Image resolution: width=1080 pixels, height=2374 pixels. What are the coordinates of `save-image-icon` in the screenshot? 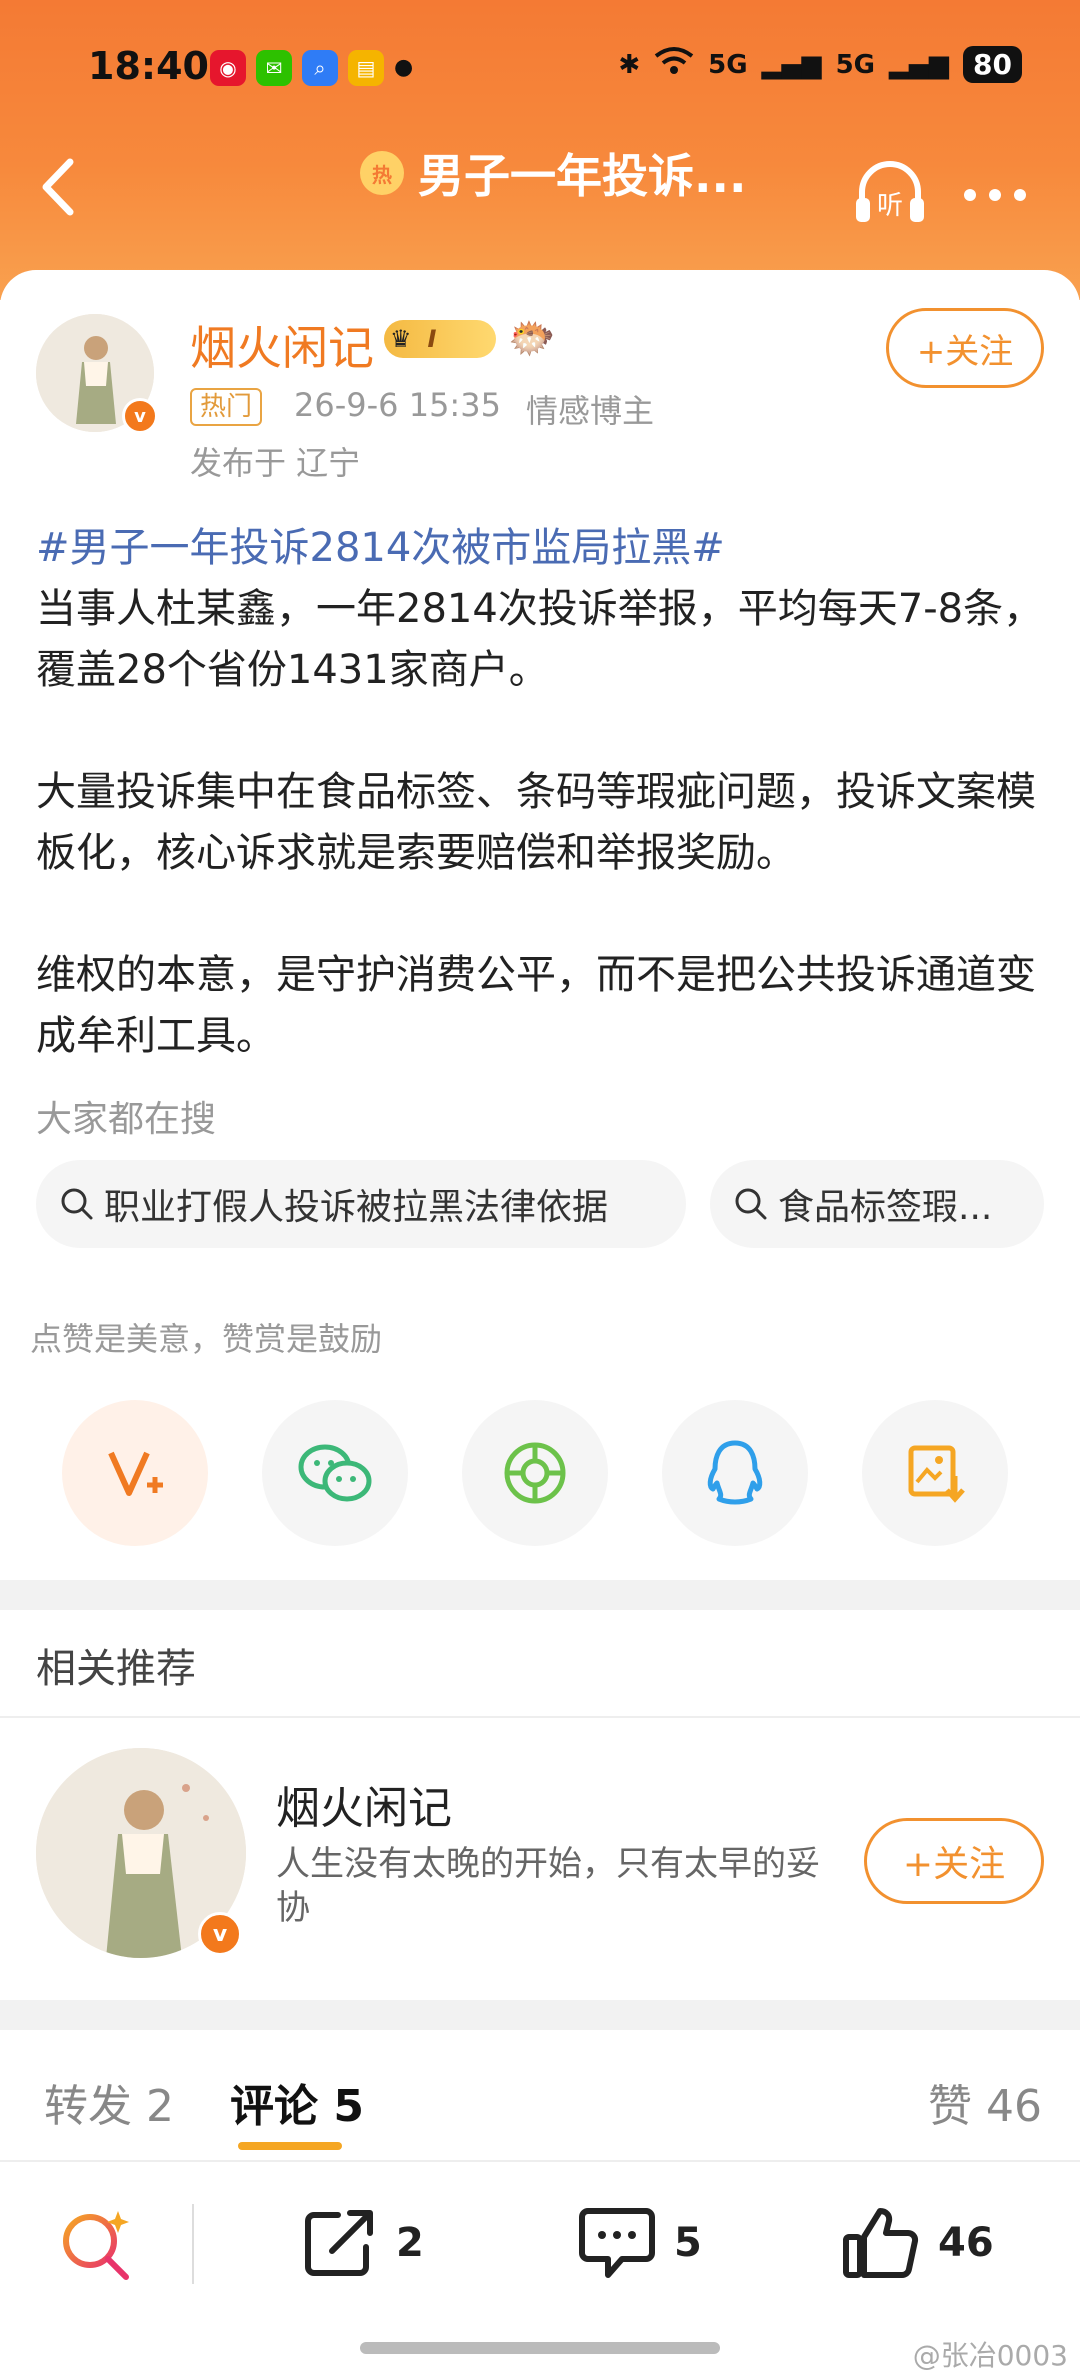 It's located at (936, 1474).